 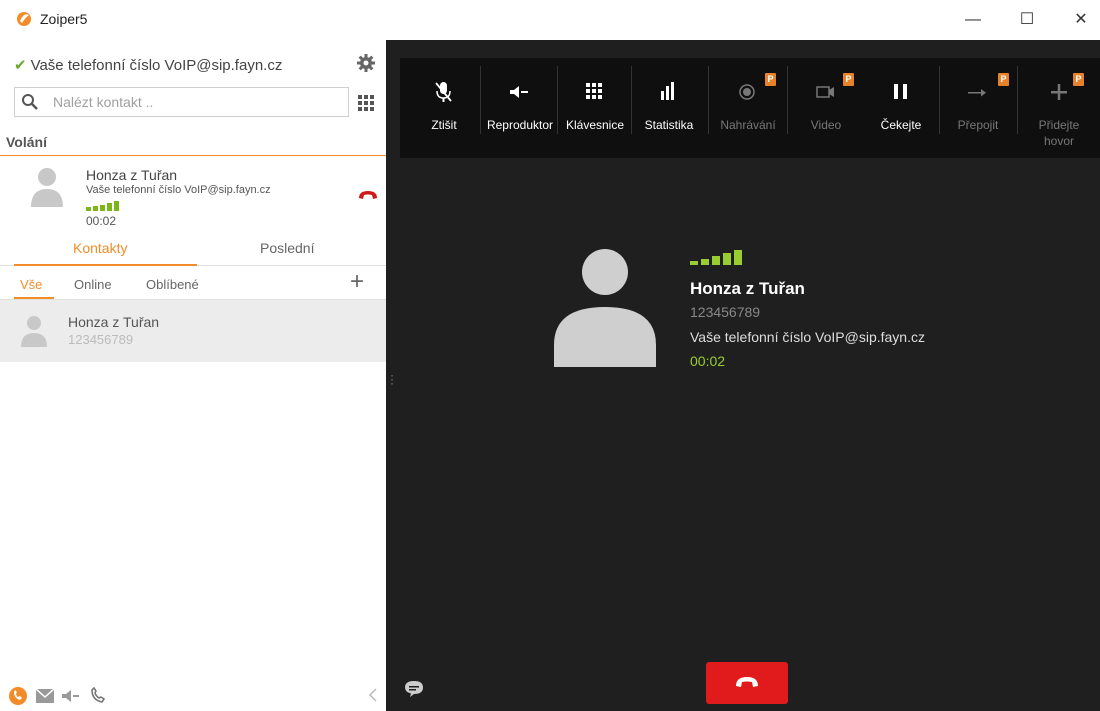 What do you see at coordinates (669, 108) in the screenshot?
I see `stats-button: Statistika` at bounding box center [669, 108].